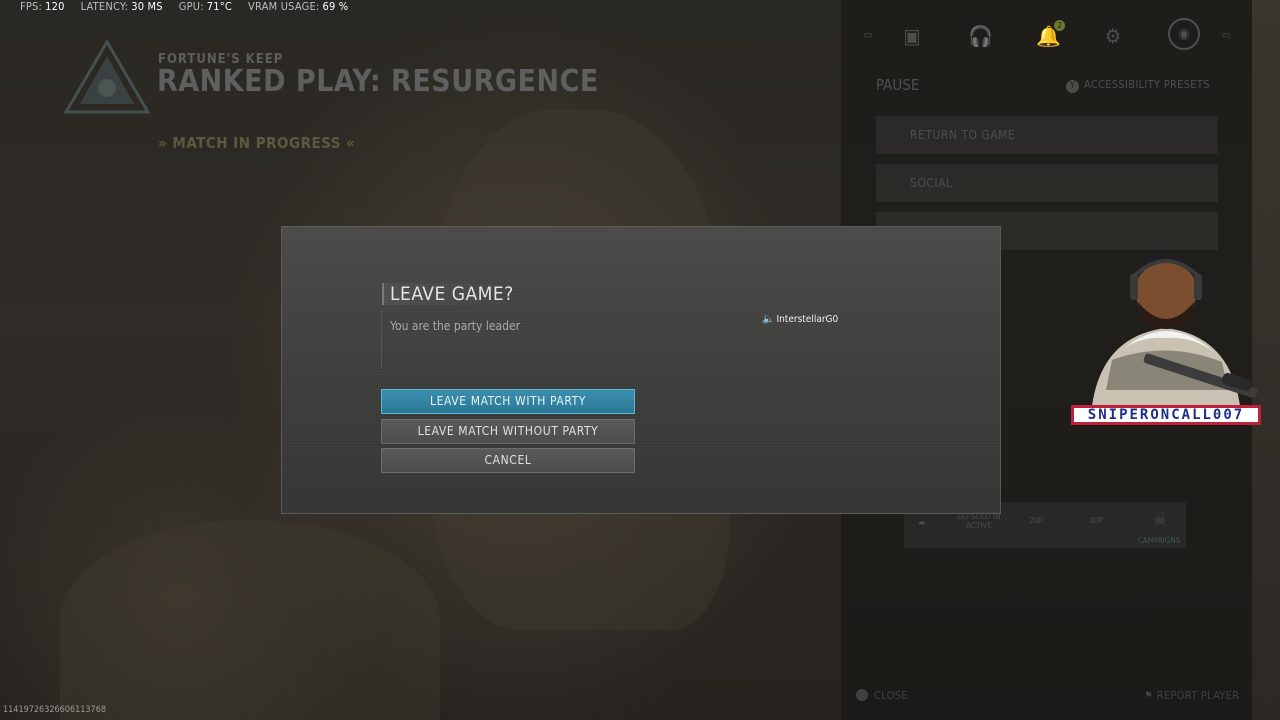 Image resolution: width=1280 pixels, height=720 pixels. What do you see at coordinates (508, 431) in the screenshot?
I see `leave-without-party-button: LEAVE MATCH WITHOUT PARTY` at bounding box center [508, 431].